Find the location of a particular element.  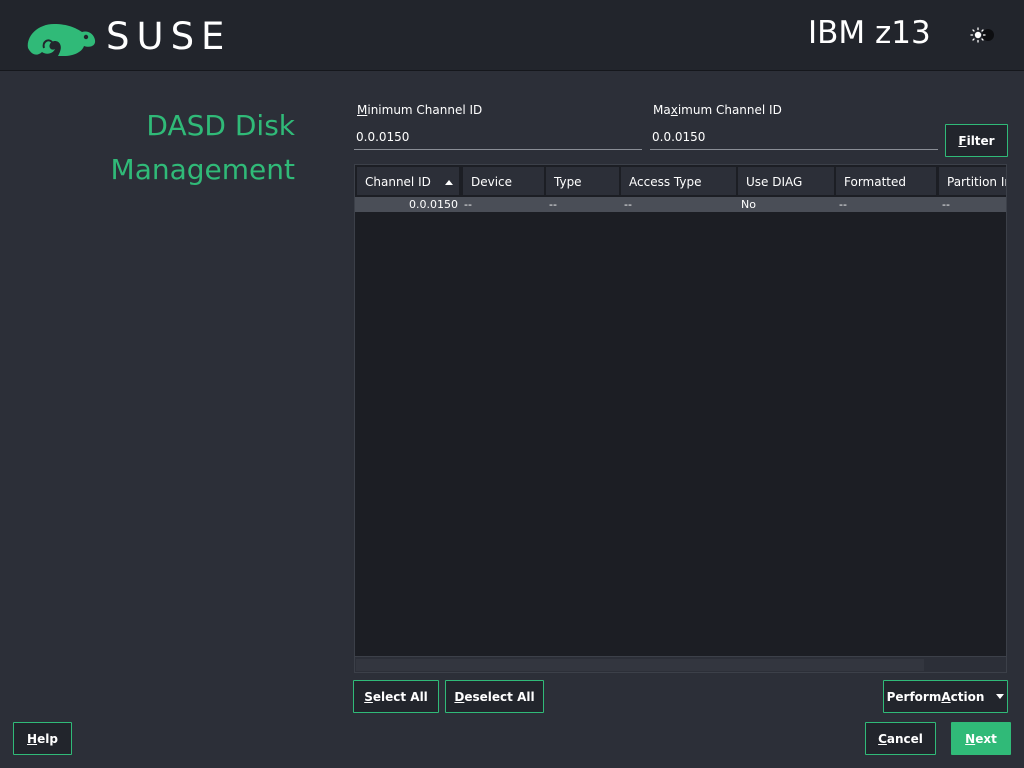

horizontal-scrollbar is located at coordinates (680, 664).